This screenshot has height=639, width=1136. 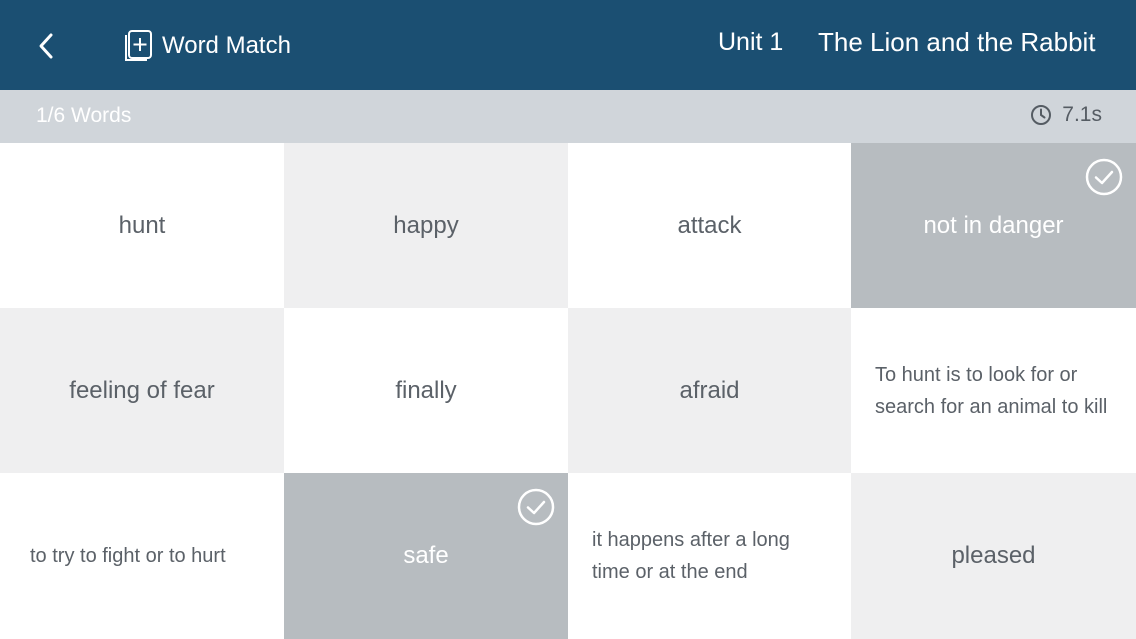 I want to click on word-tile: happy, so click(x=426, y=225).